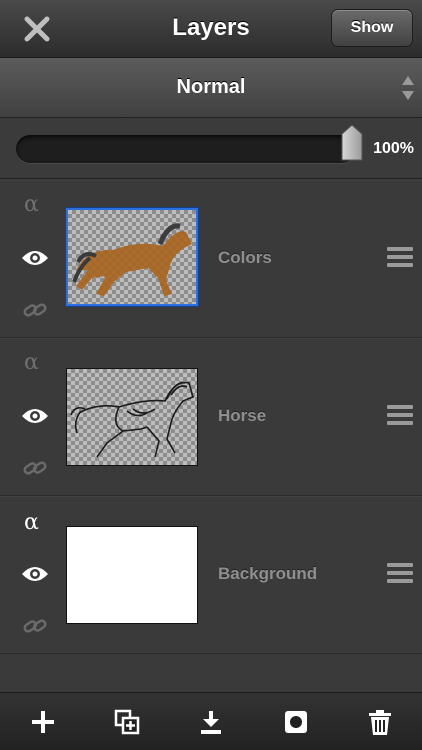  Describe the element at coordinates (211, 29) in the screenshot. I see `header-bar: Layers Show` at that location.